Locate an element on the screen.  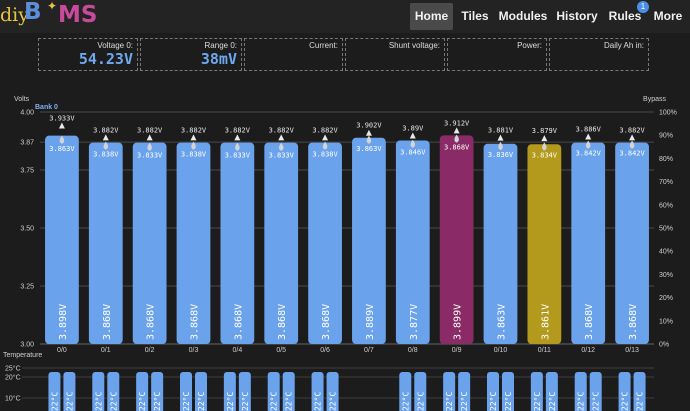
bypass-tick-label: 30% is located at coordinates (666, 275).